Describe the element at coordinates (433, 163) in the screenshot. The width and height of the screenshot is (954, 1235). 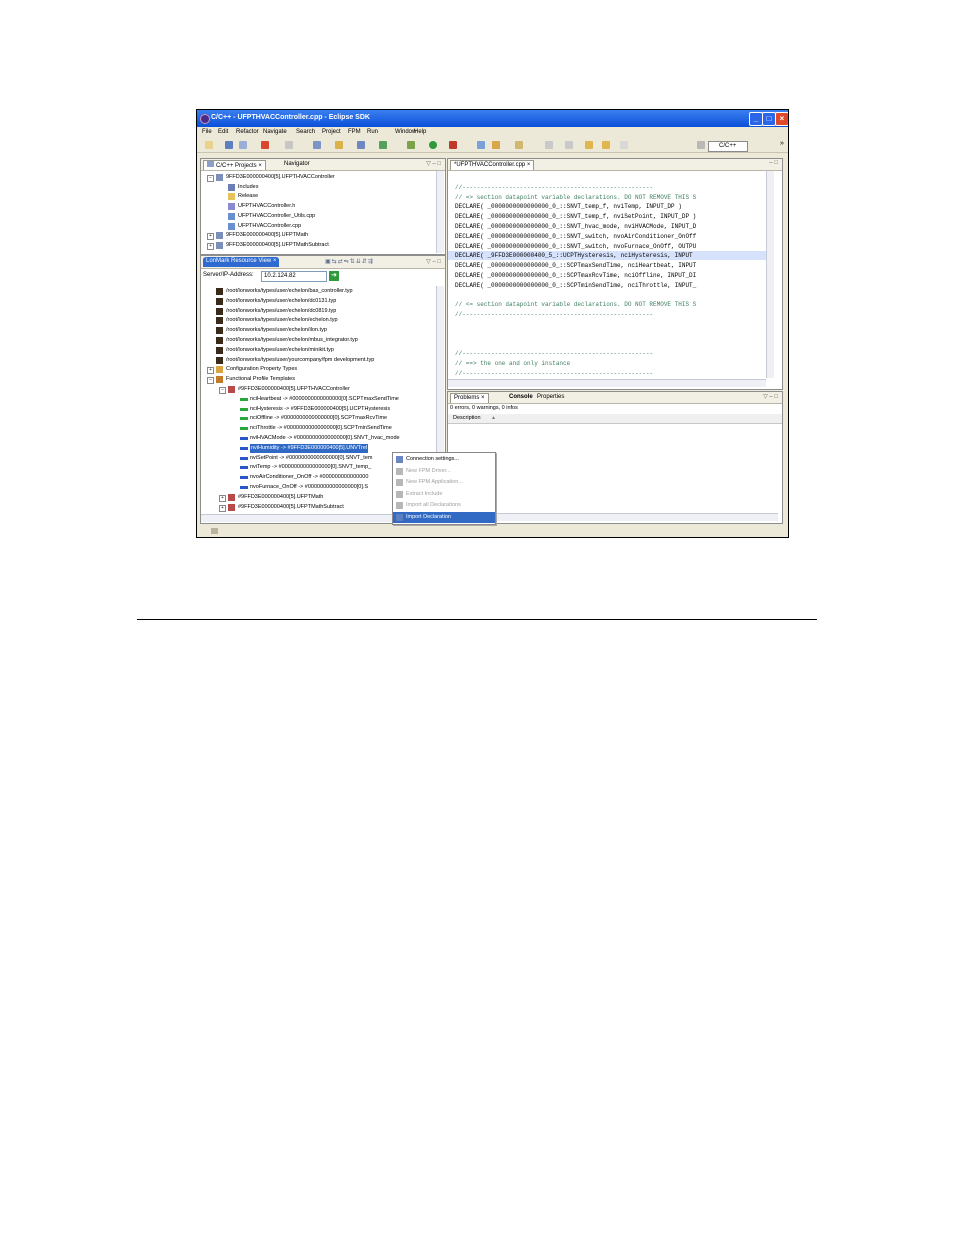
I see `view-menu-icon: ▽ – □` at that location.